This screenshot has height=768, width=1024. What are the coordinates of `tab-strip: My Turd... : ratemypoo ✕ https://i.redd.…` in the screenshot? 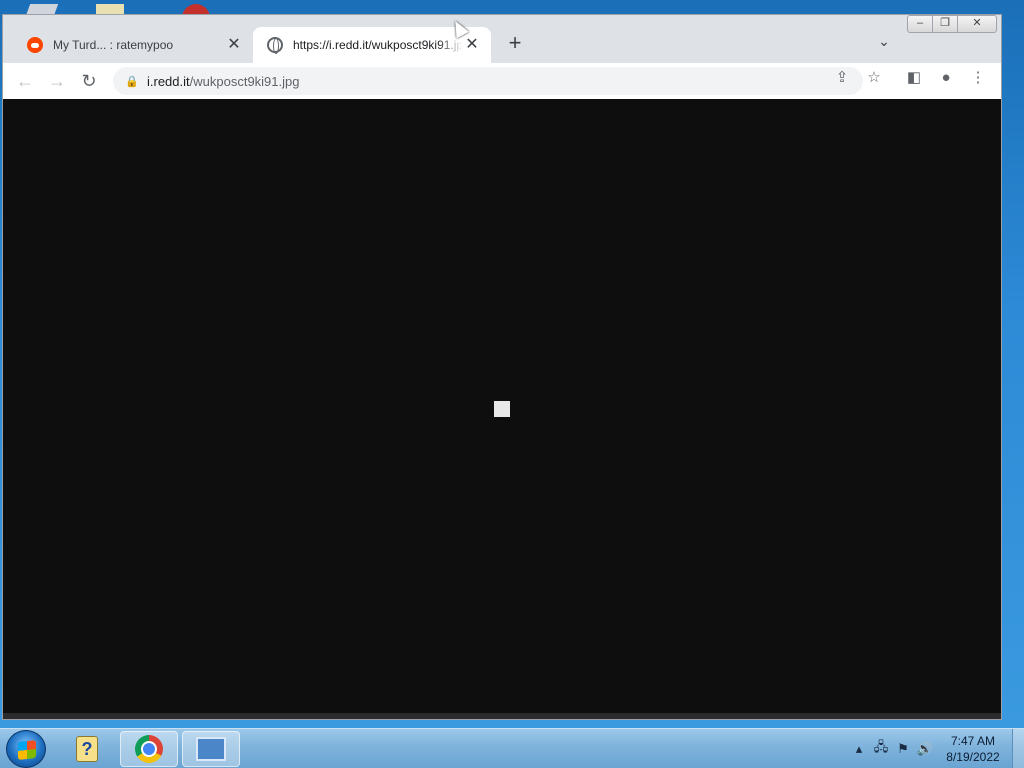 It's located at (502, 39).